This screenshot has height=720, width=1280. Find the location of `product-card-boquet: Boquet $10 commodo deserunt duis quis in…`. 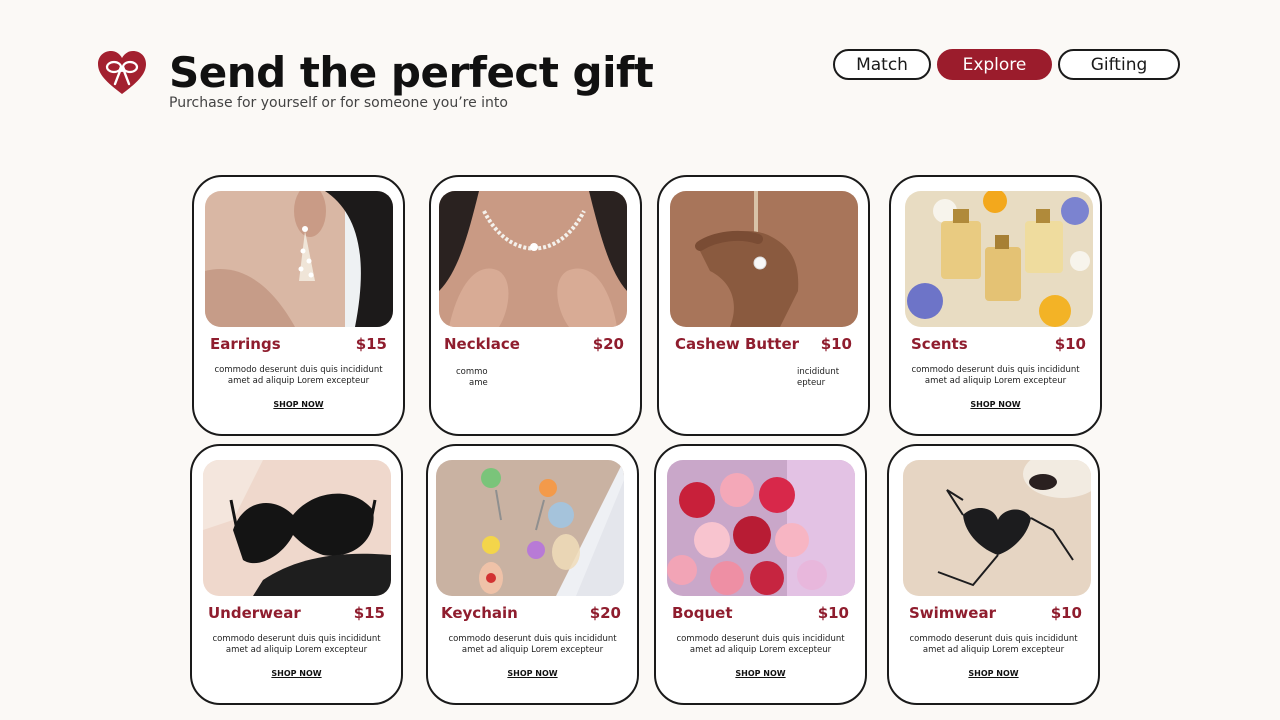

product-card-boquet: Boquet $10 commodo deserunt duis quis in… is located at coordinates (760, 574).